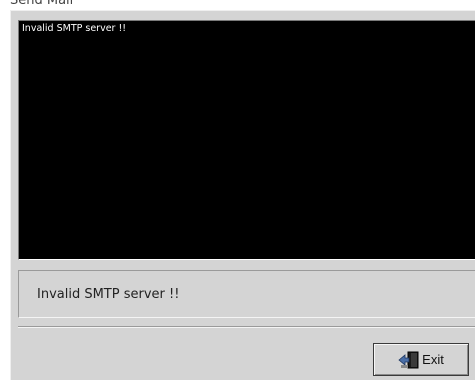 The height and width of the screenshot is (380, 475). I want to click on status-message-panel: Invalid SMTP server !!, so click(246, 294).